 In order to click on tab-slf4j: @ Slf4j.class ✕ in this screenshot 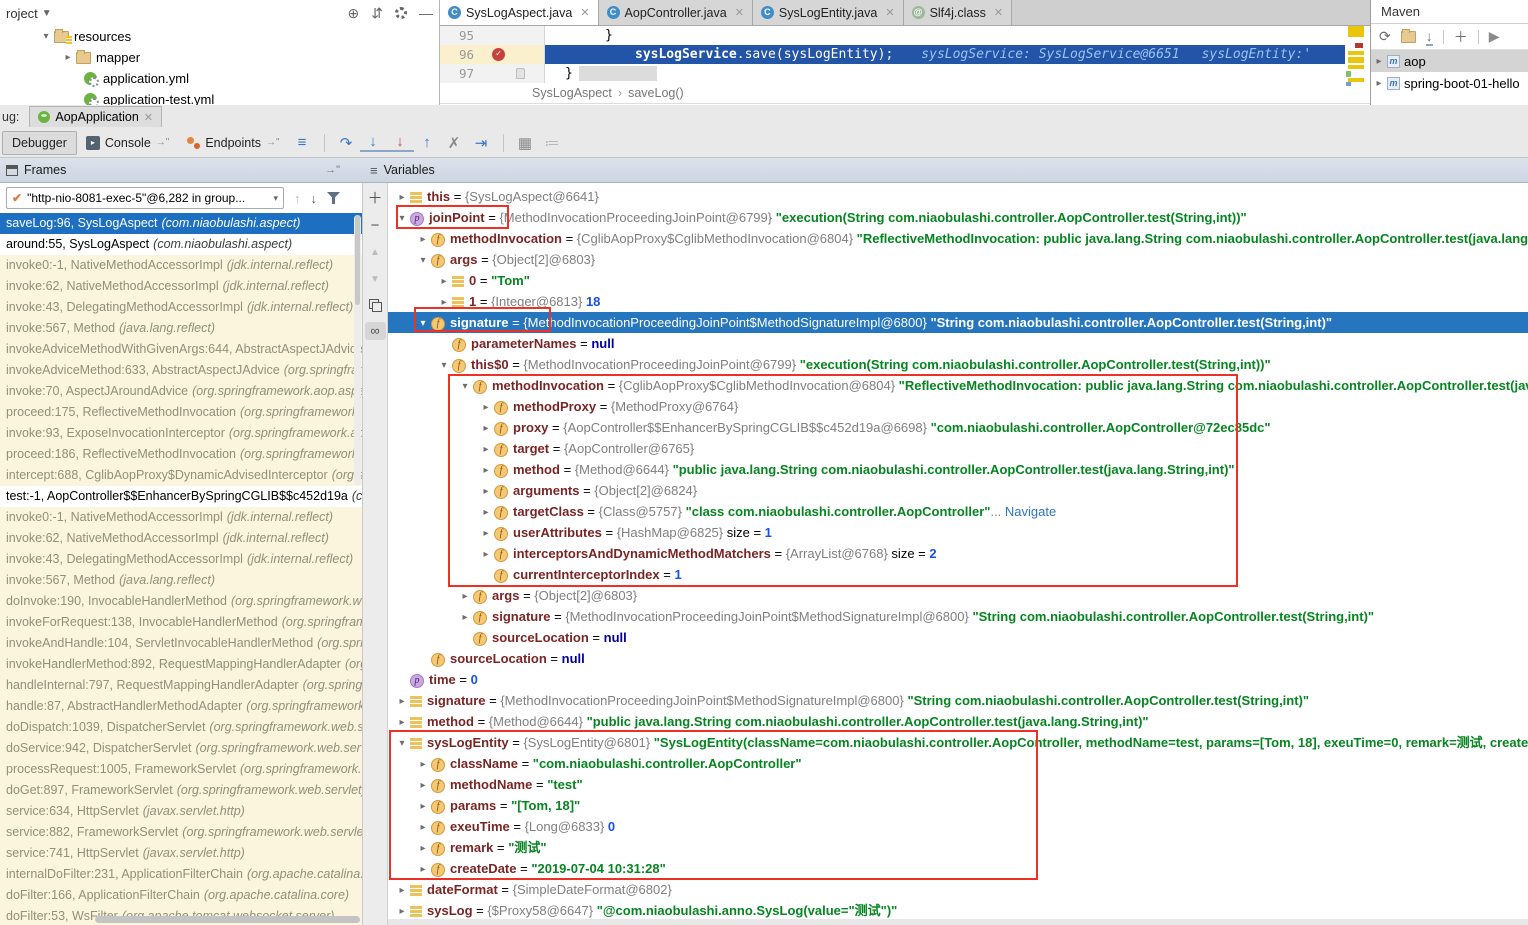, I will do `click(958, 12)`.